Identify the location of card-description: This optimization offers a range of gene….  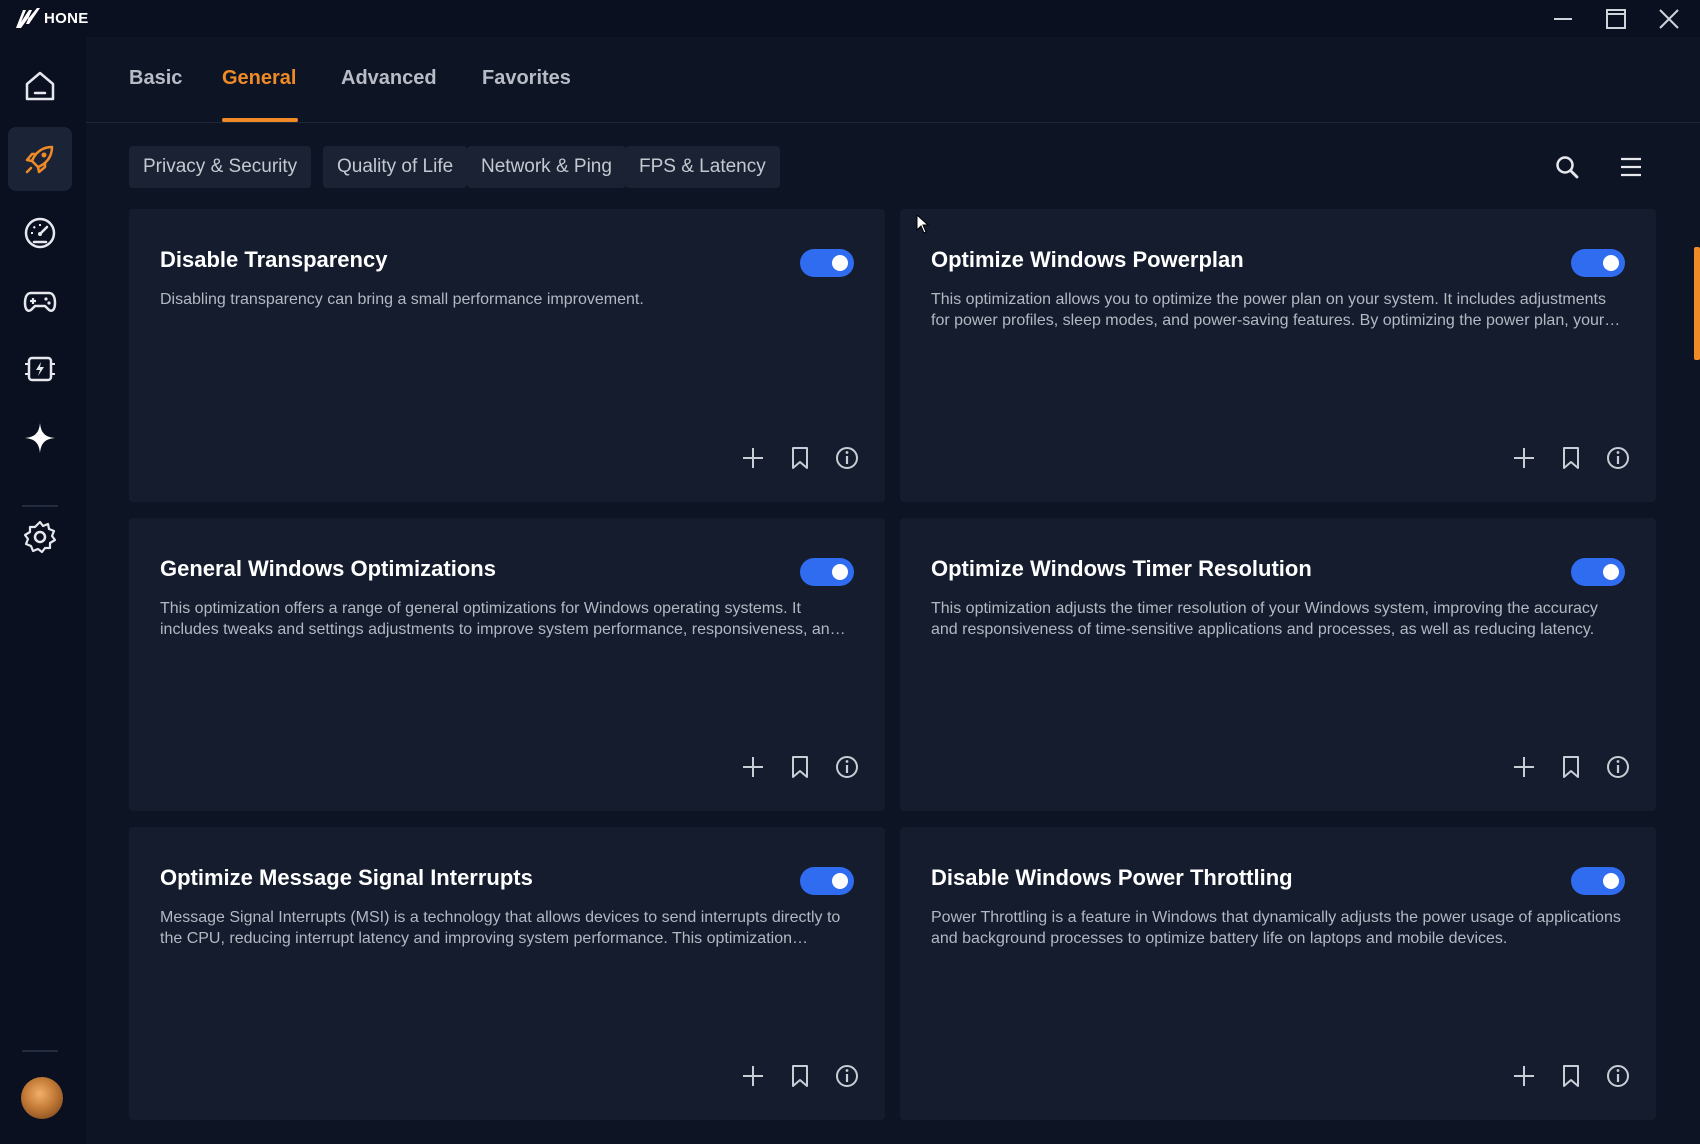
(499, 619).